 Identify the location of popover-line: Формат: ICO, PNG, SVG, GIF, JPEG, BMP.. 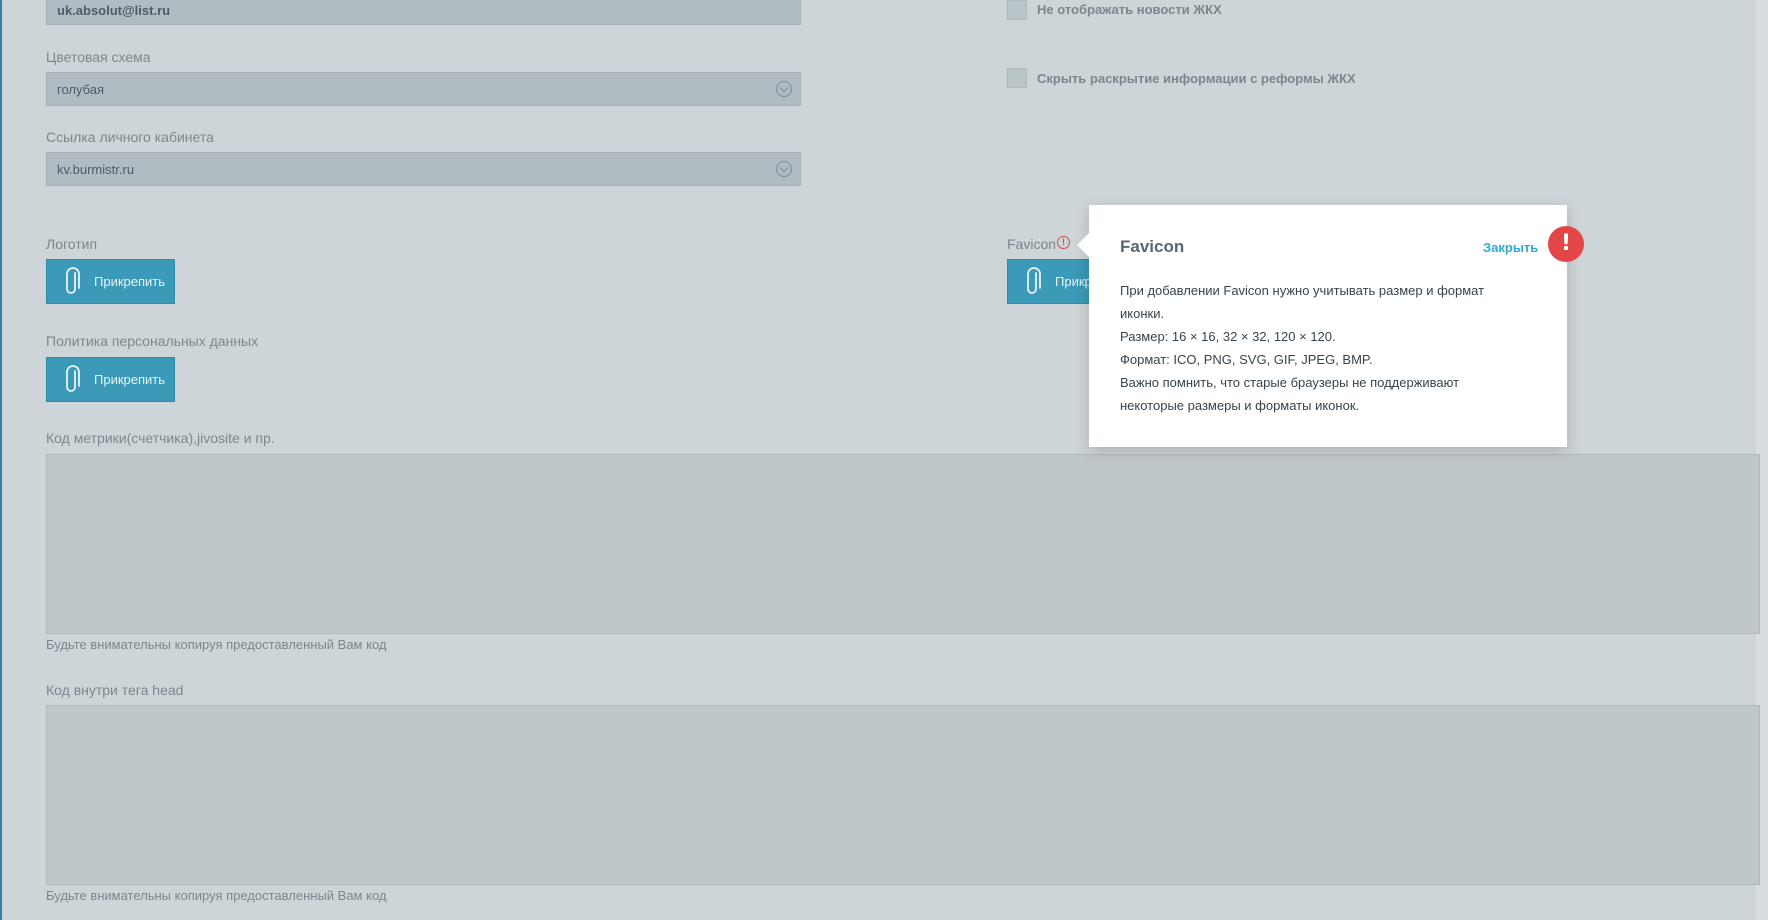
(1246, 359).